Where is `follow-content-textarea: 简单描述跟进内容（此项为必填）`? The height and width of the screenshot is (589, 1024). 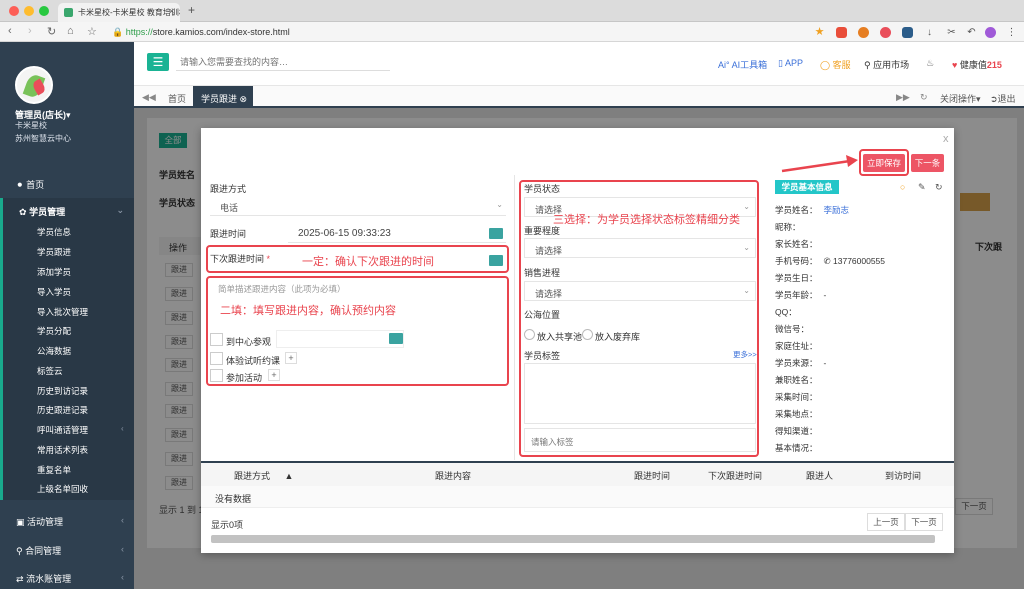 follow-content-textarea: 简单描述跟进内容（此项为必填） is located at coordinates (282, 289).